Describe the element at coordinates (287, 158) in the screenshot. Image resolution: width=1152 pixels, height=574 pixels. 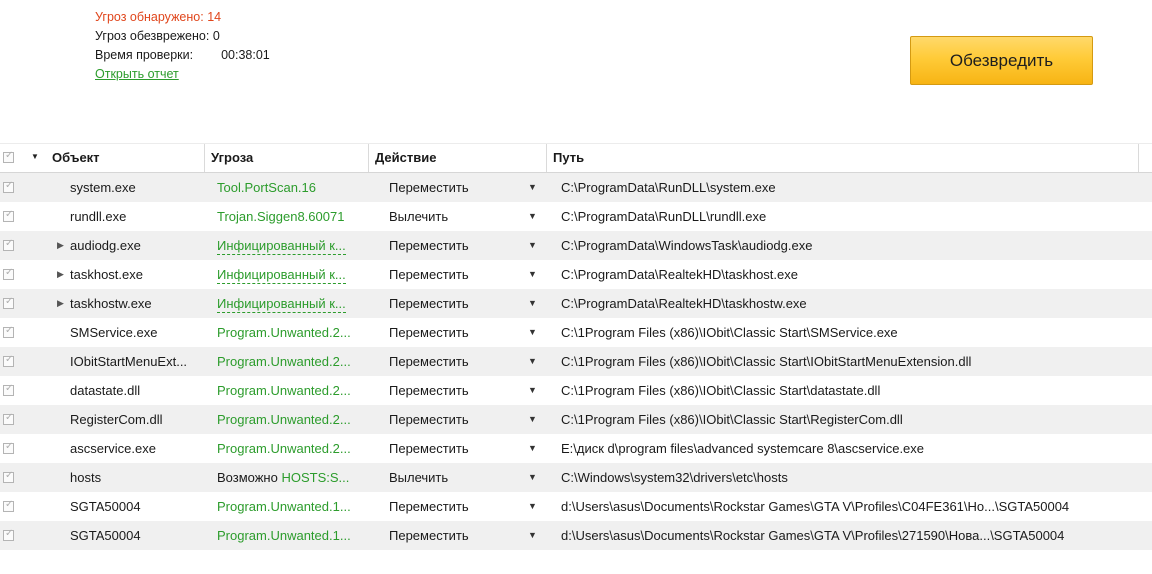
I see `column-header-threat: Угроза` at that location.